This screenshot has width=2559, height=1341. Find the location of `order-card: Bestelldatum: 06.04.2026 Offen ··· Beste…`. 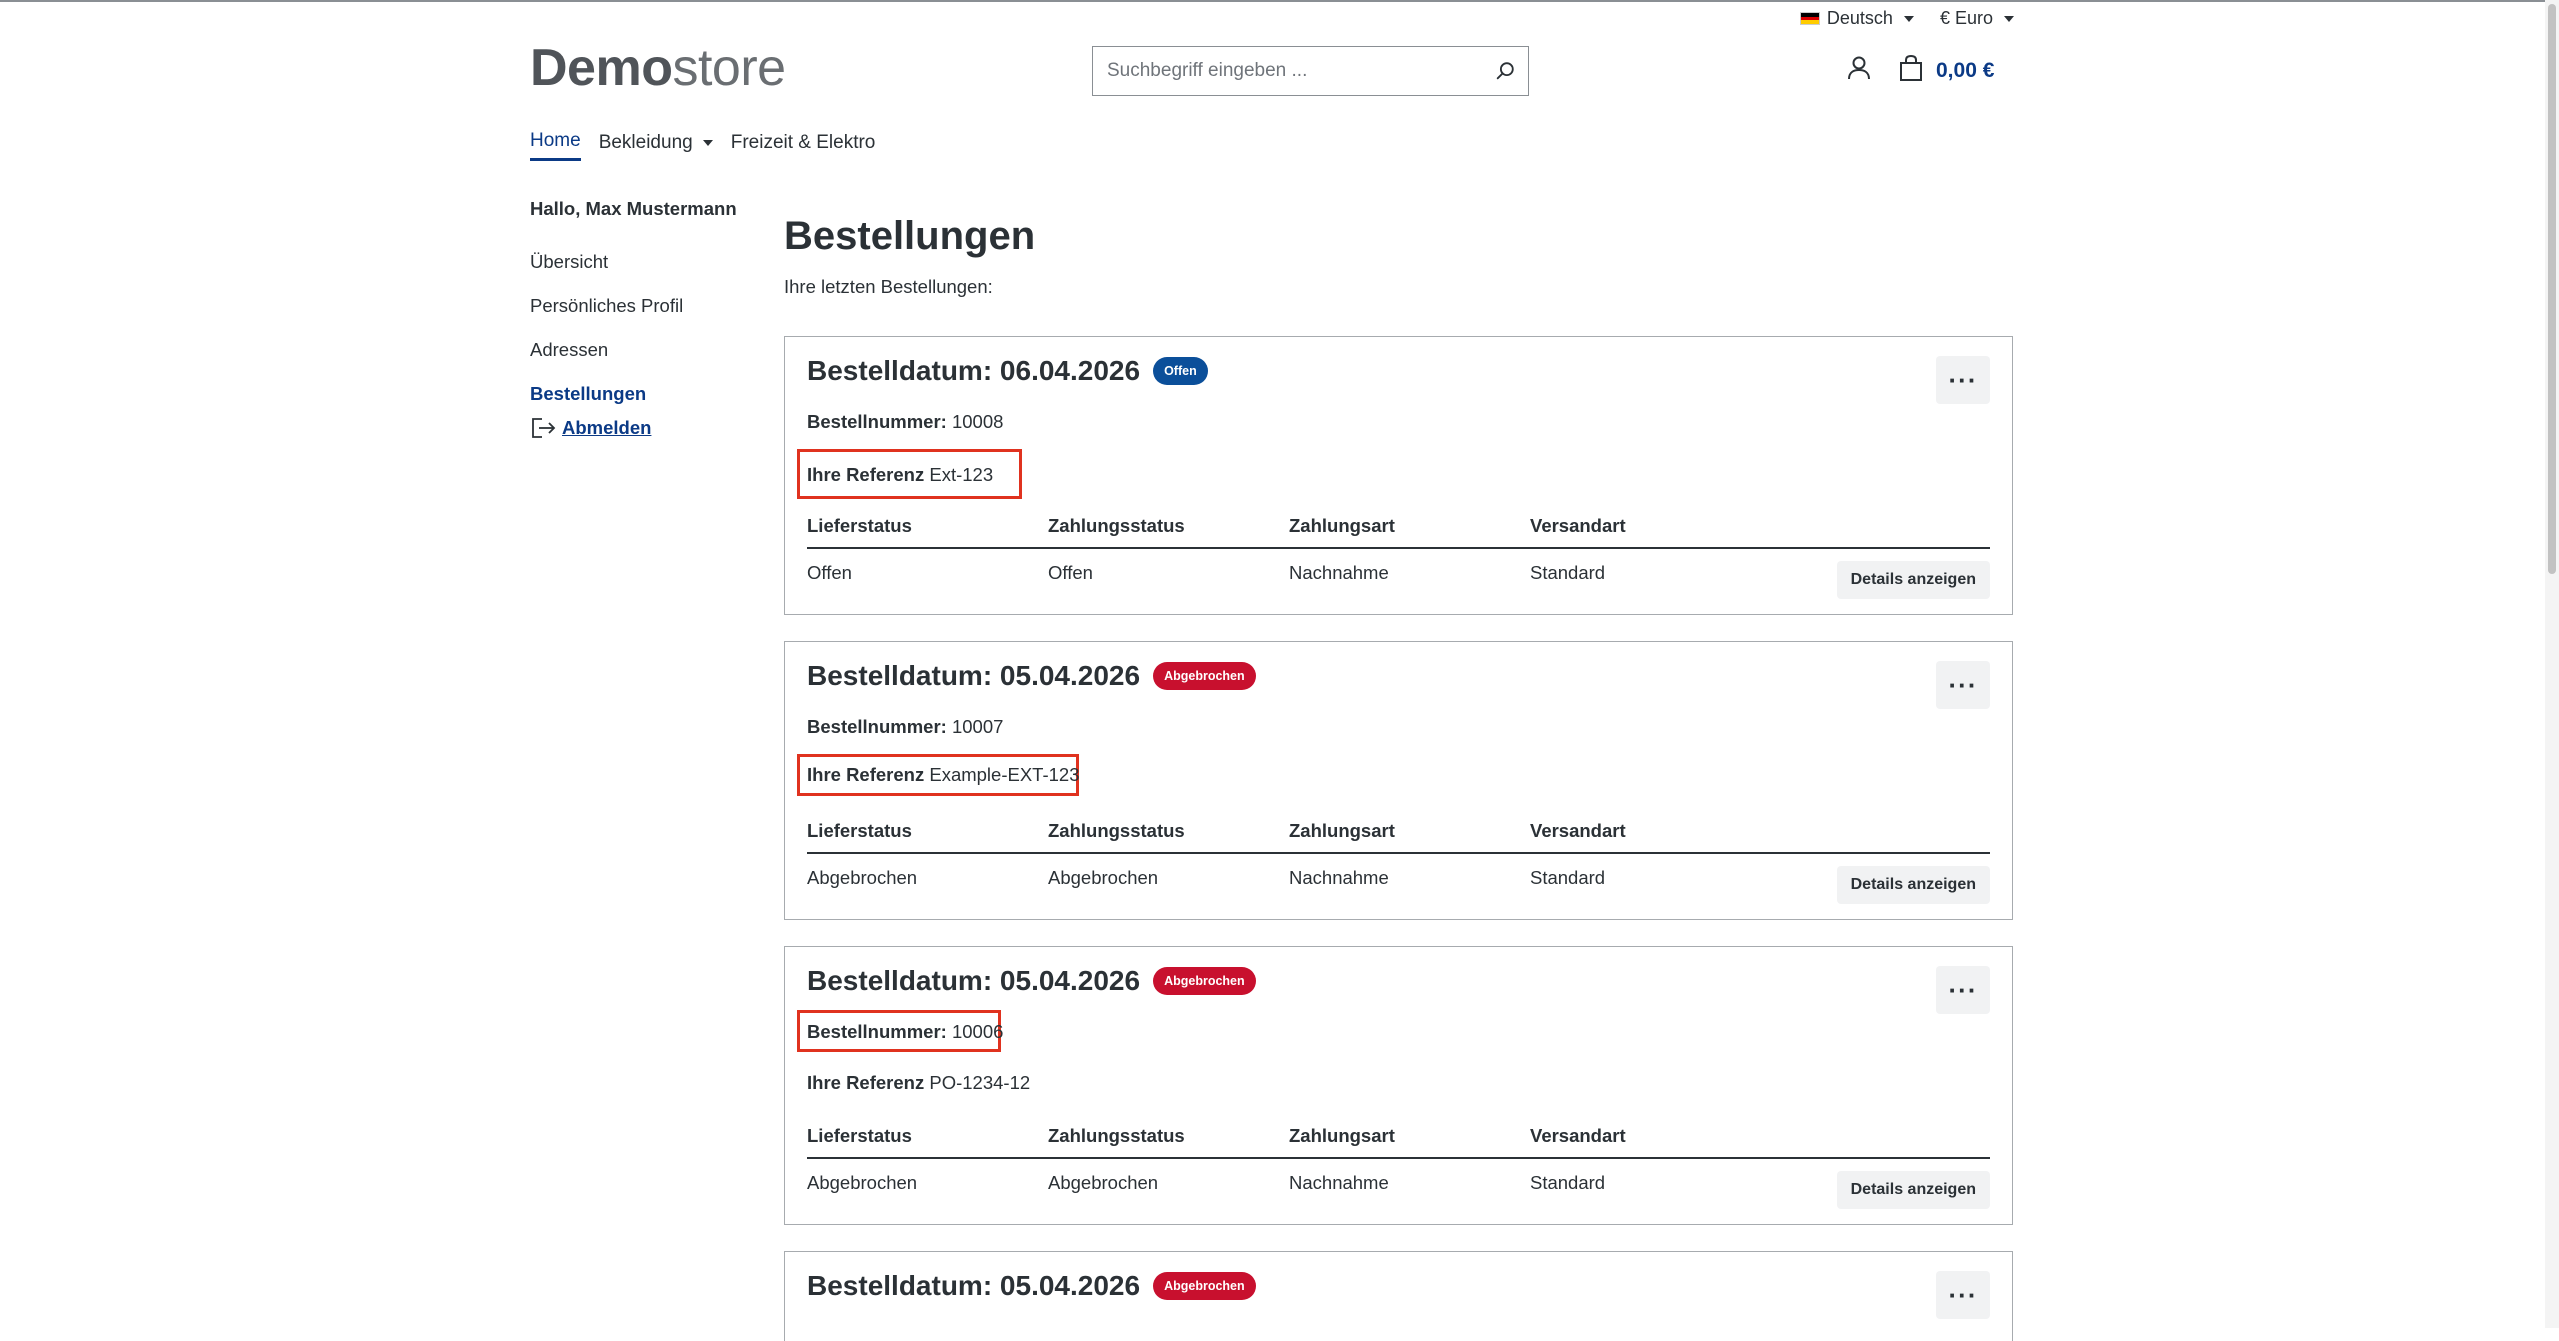

order-card: Bestelldatum: 06.04.2026 Offen ··· Beste… is located at coordinates (1398, 475).